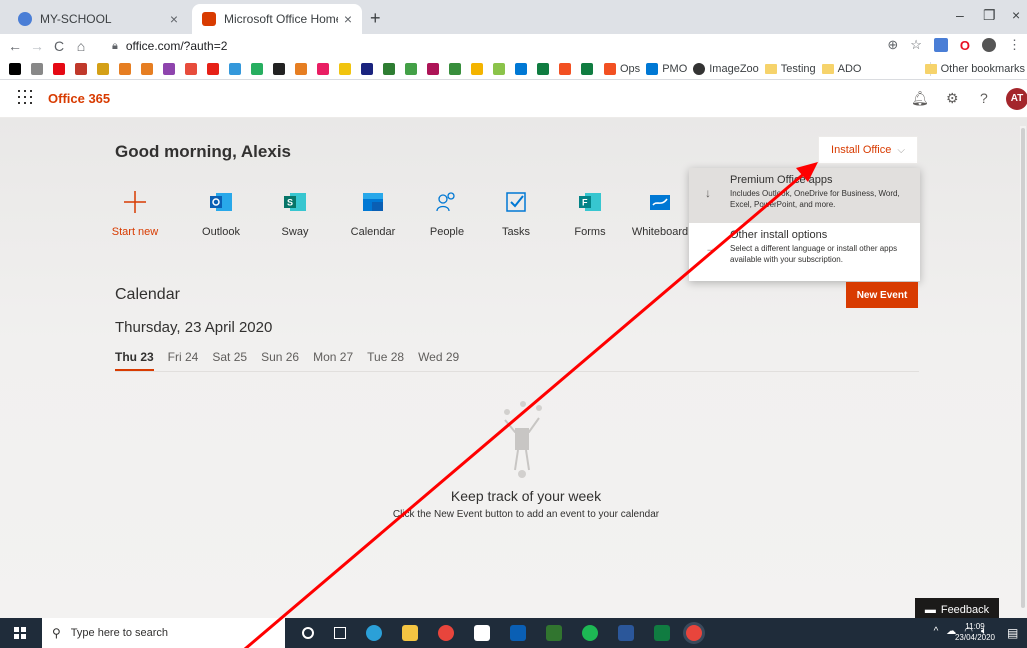  Describe the element at coordinates (984, 98) in the screenshot. I see `help-icon: ?` at that location.